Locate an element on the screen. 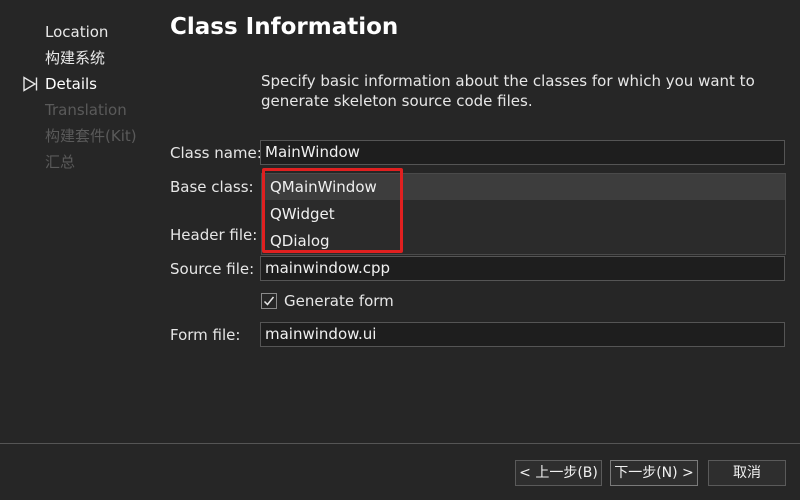  base-class-dropdown: QMainWindow QWidget QDialog is located at coordinates (523, 214).